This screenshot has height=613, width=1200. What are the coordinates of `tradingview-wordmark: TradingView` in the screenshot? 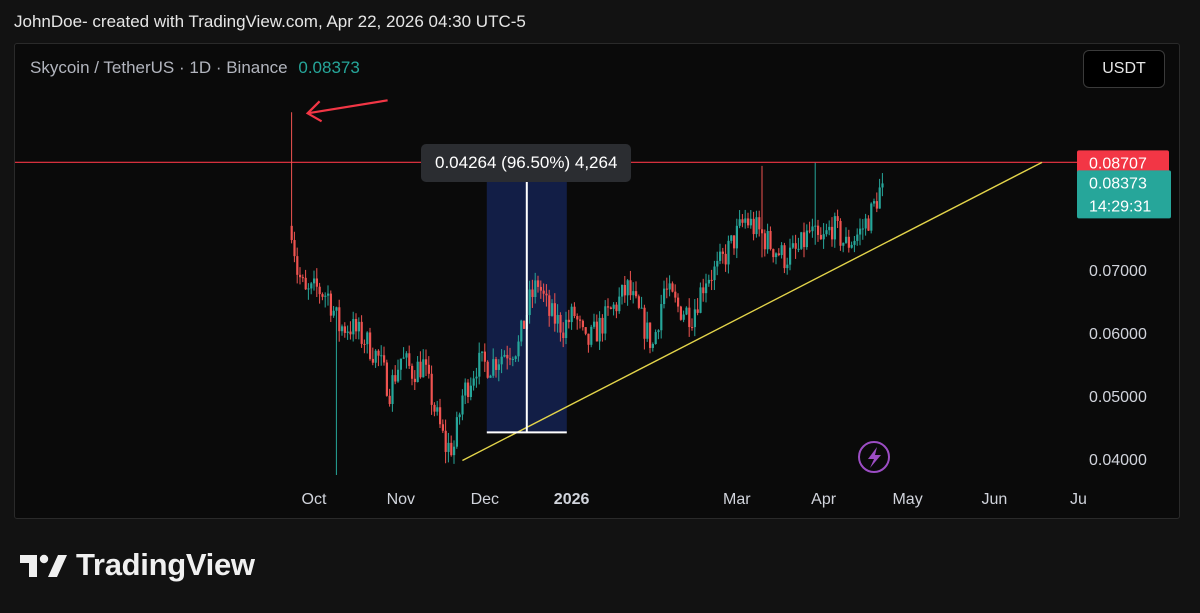 It's located at (165, 564).